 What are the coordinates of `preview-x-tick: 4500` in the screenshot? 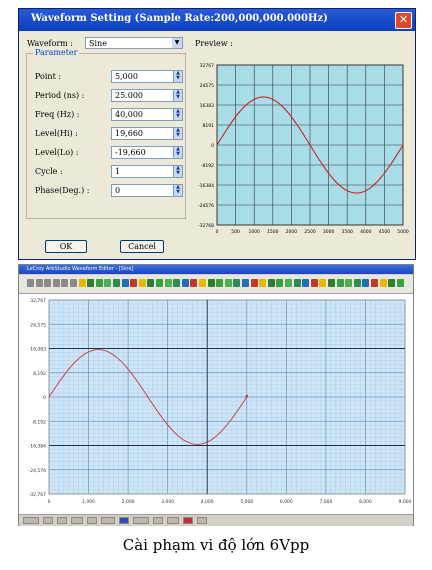 It's located at (385, 232).